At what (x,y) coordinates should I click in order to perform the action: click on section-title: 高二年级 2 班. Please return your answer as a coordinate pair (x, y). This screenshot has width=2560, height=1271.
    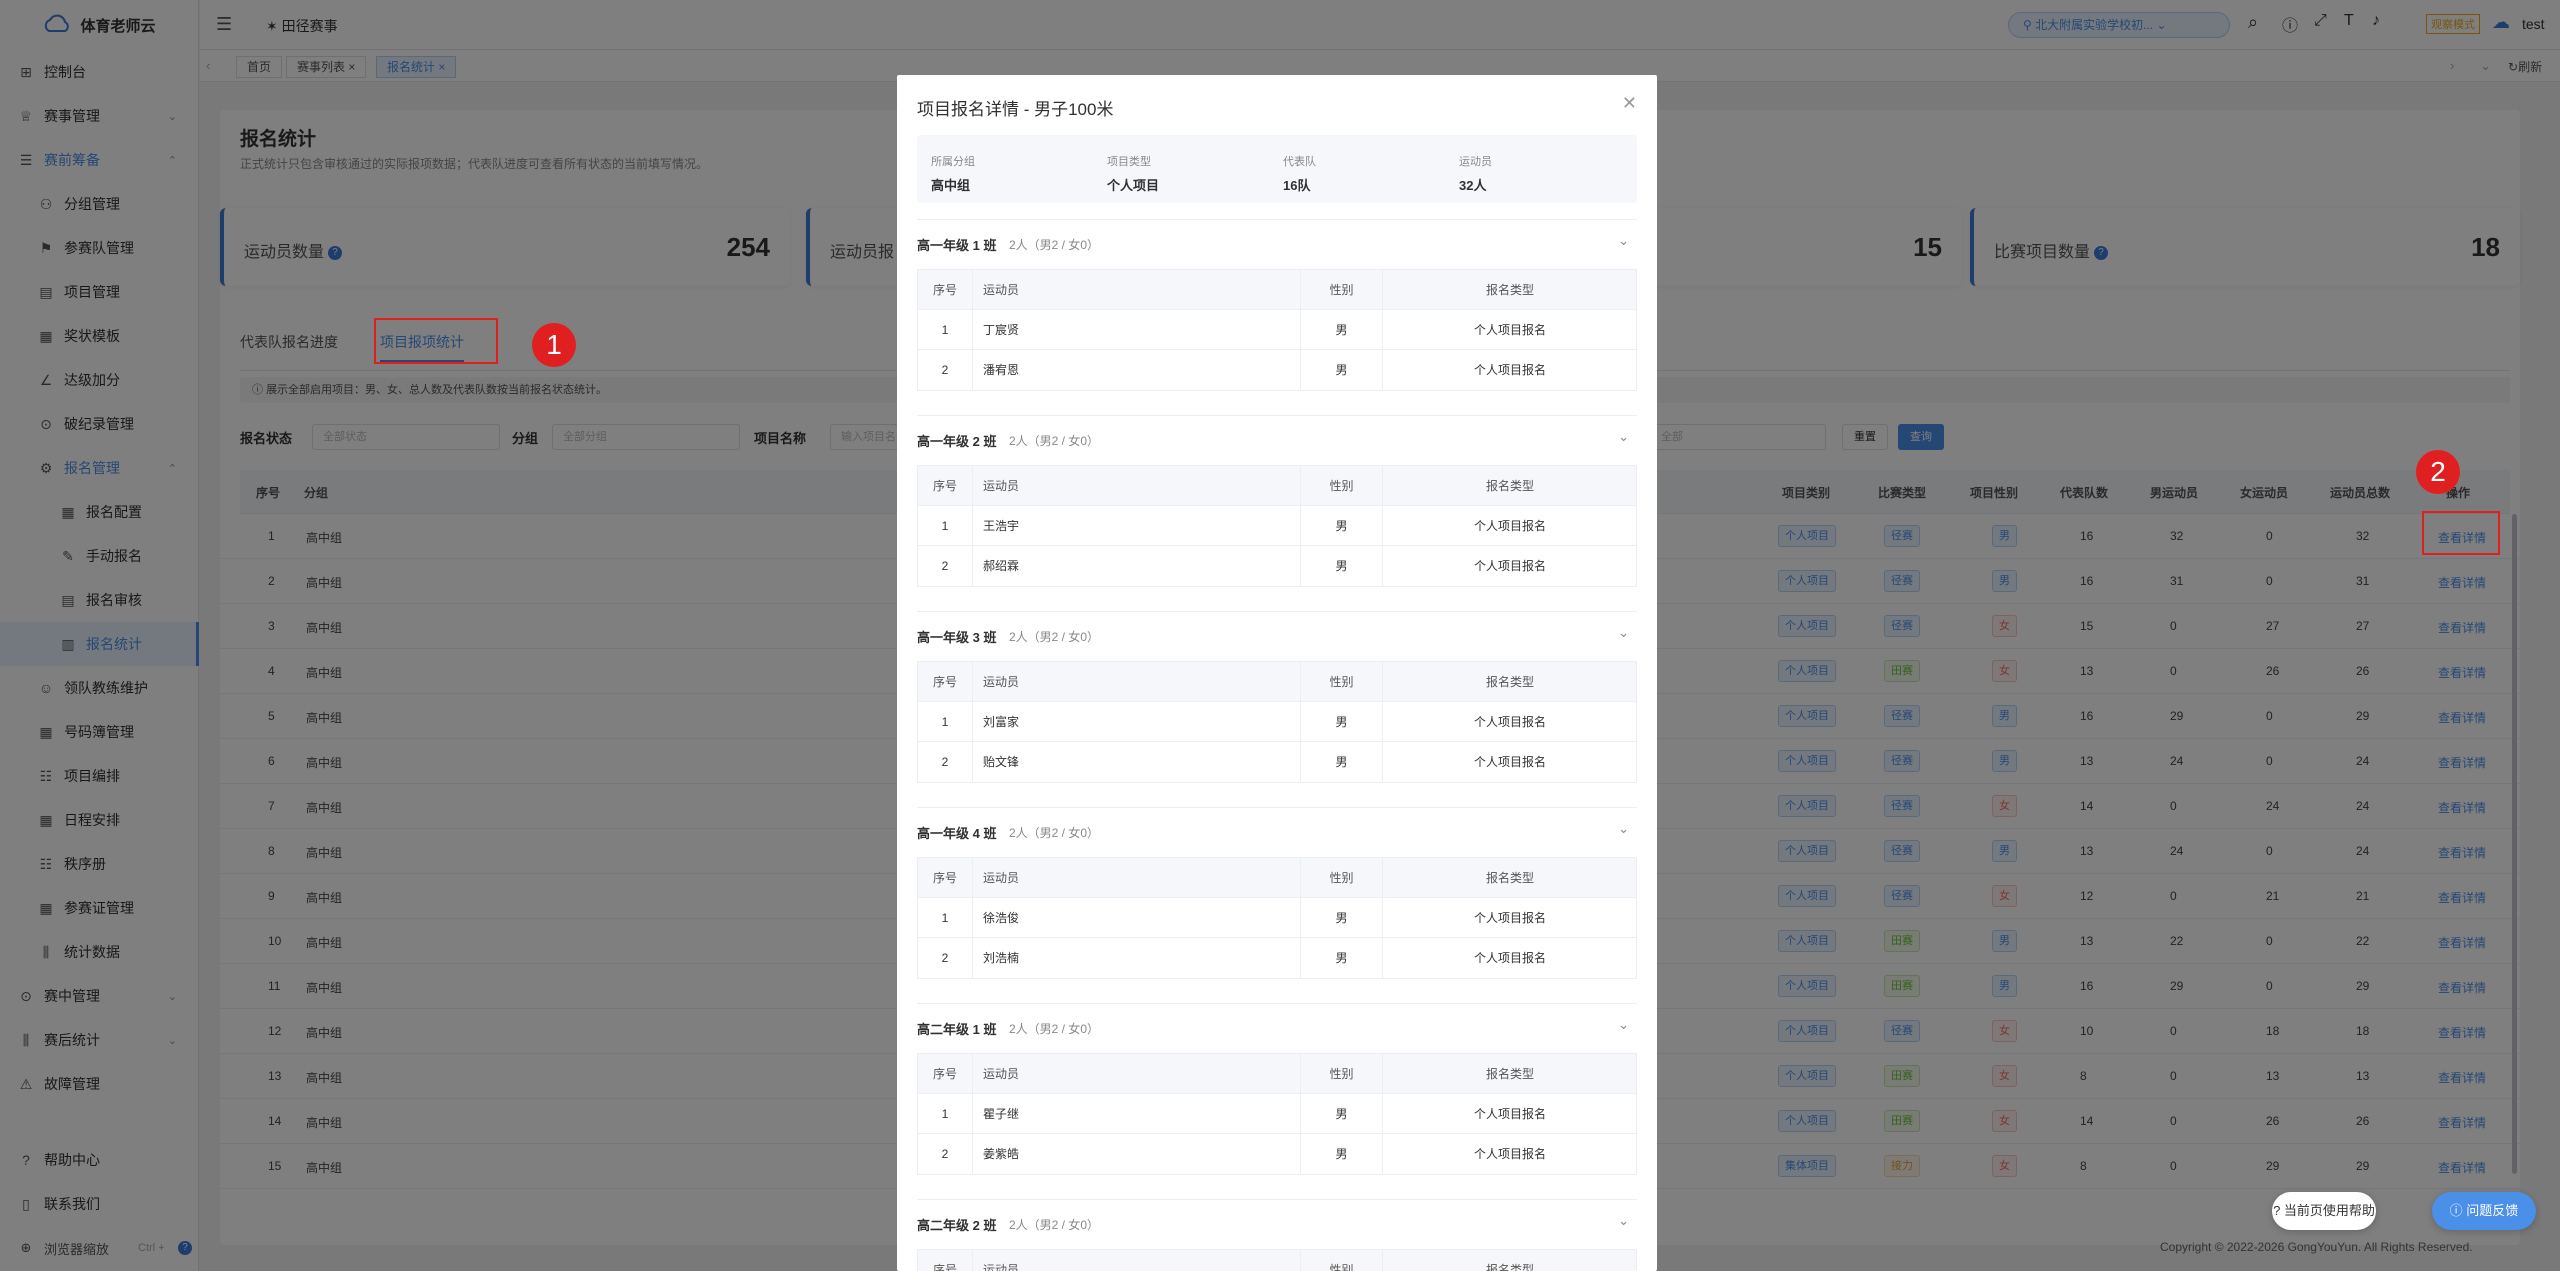
    Looking at the image, I should click on (957, 1225).